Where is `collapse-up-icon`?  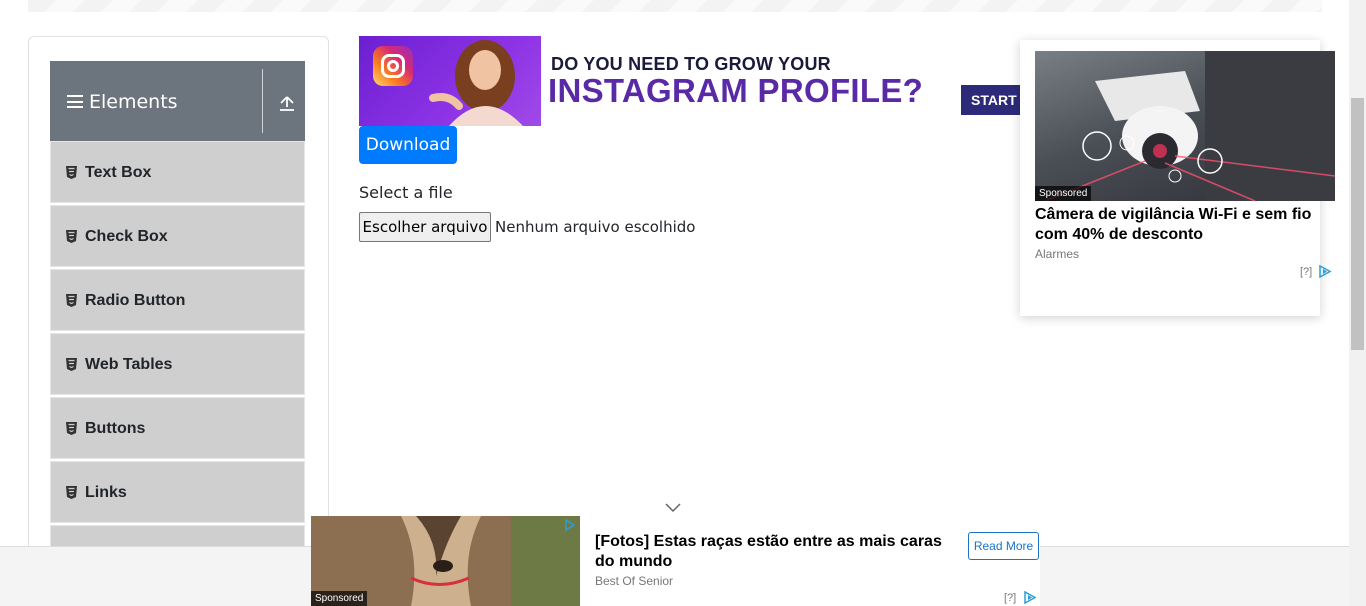
collapse-up-icon is located at coordinates (287, 103).